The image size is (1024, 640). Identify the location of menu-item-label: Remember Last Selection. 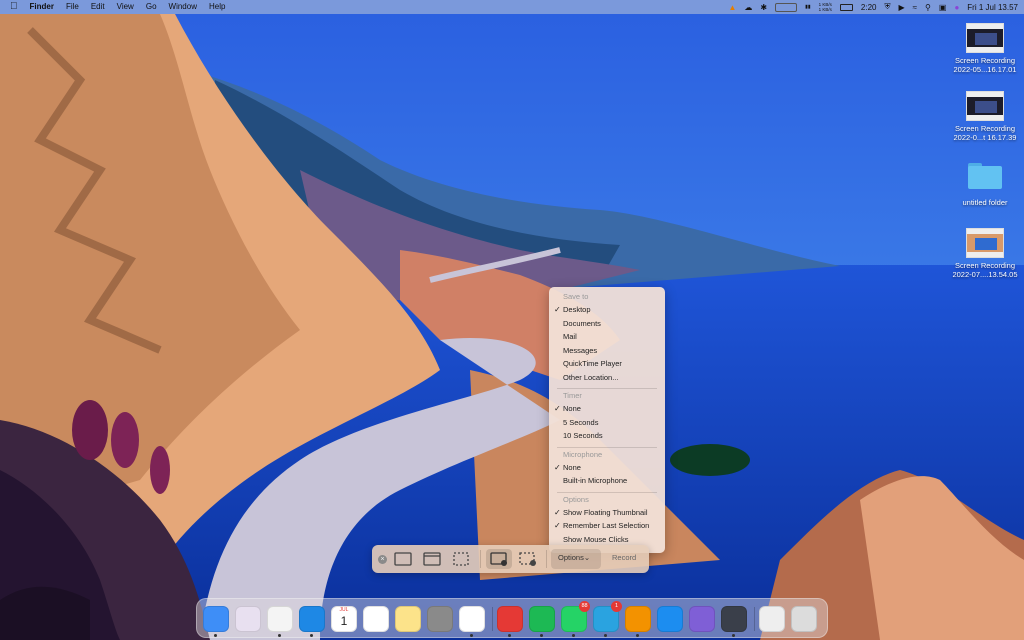
(606, 525).